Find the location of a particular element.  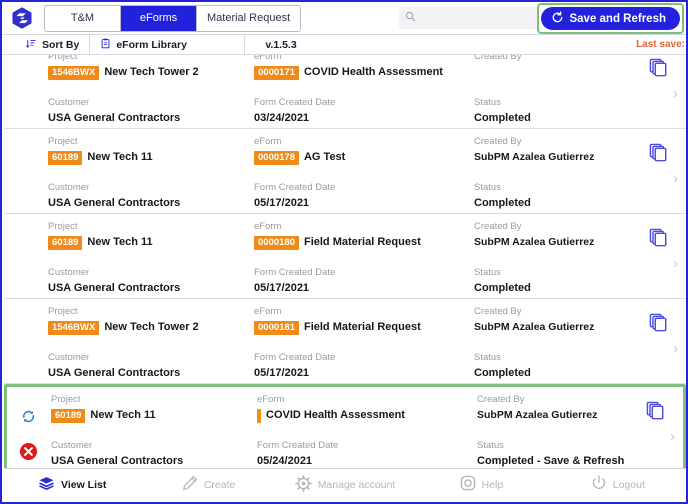

search-icon is located at coordinates (410, 18).